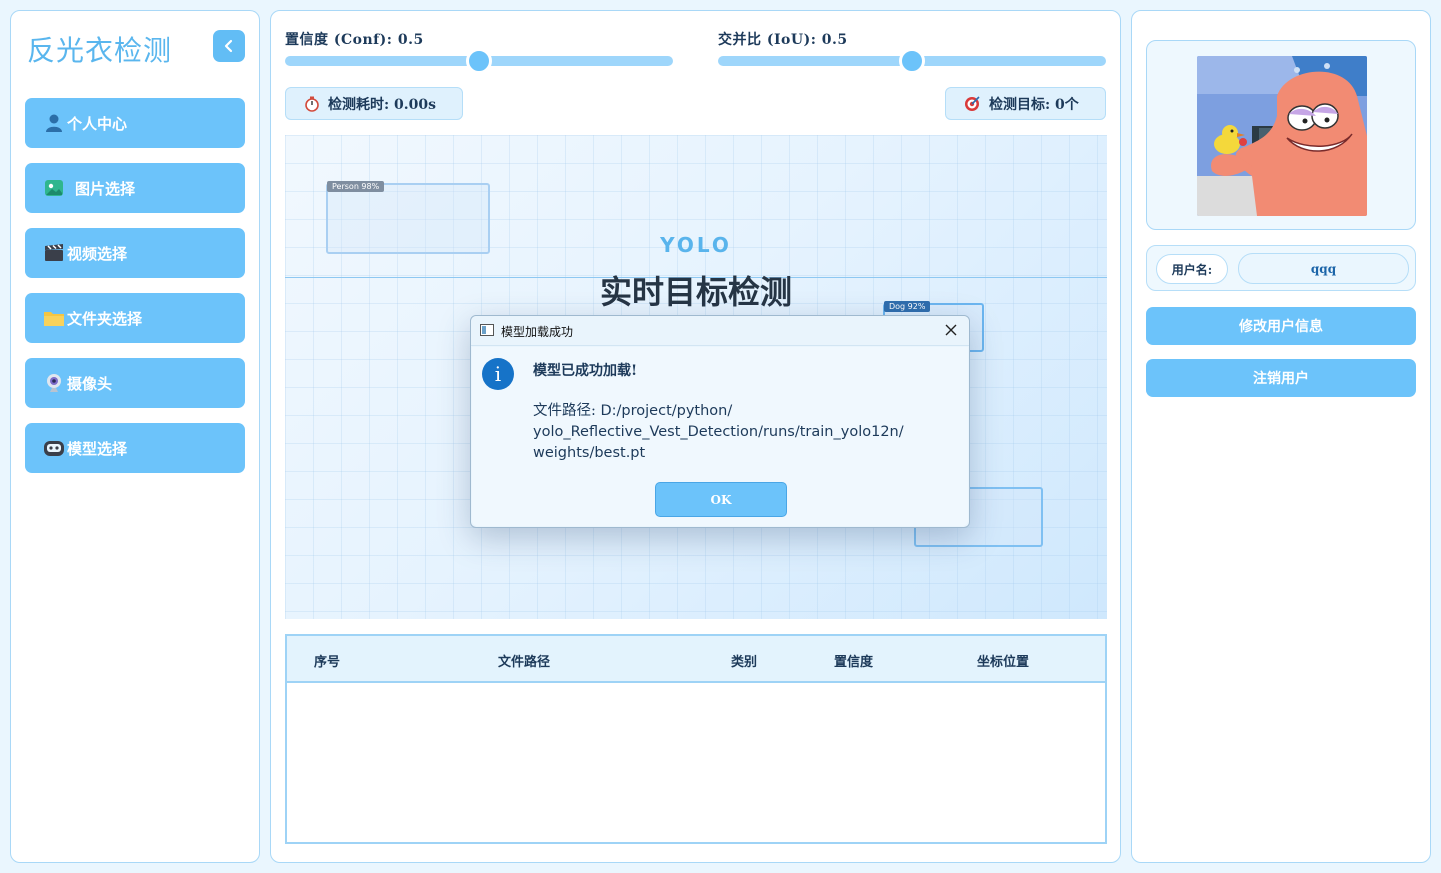 The image size is (1441, 873). I want to click on dialog-title: 模型加载成功, so click(537, 332).